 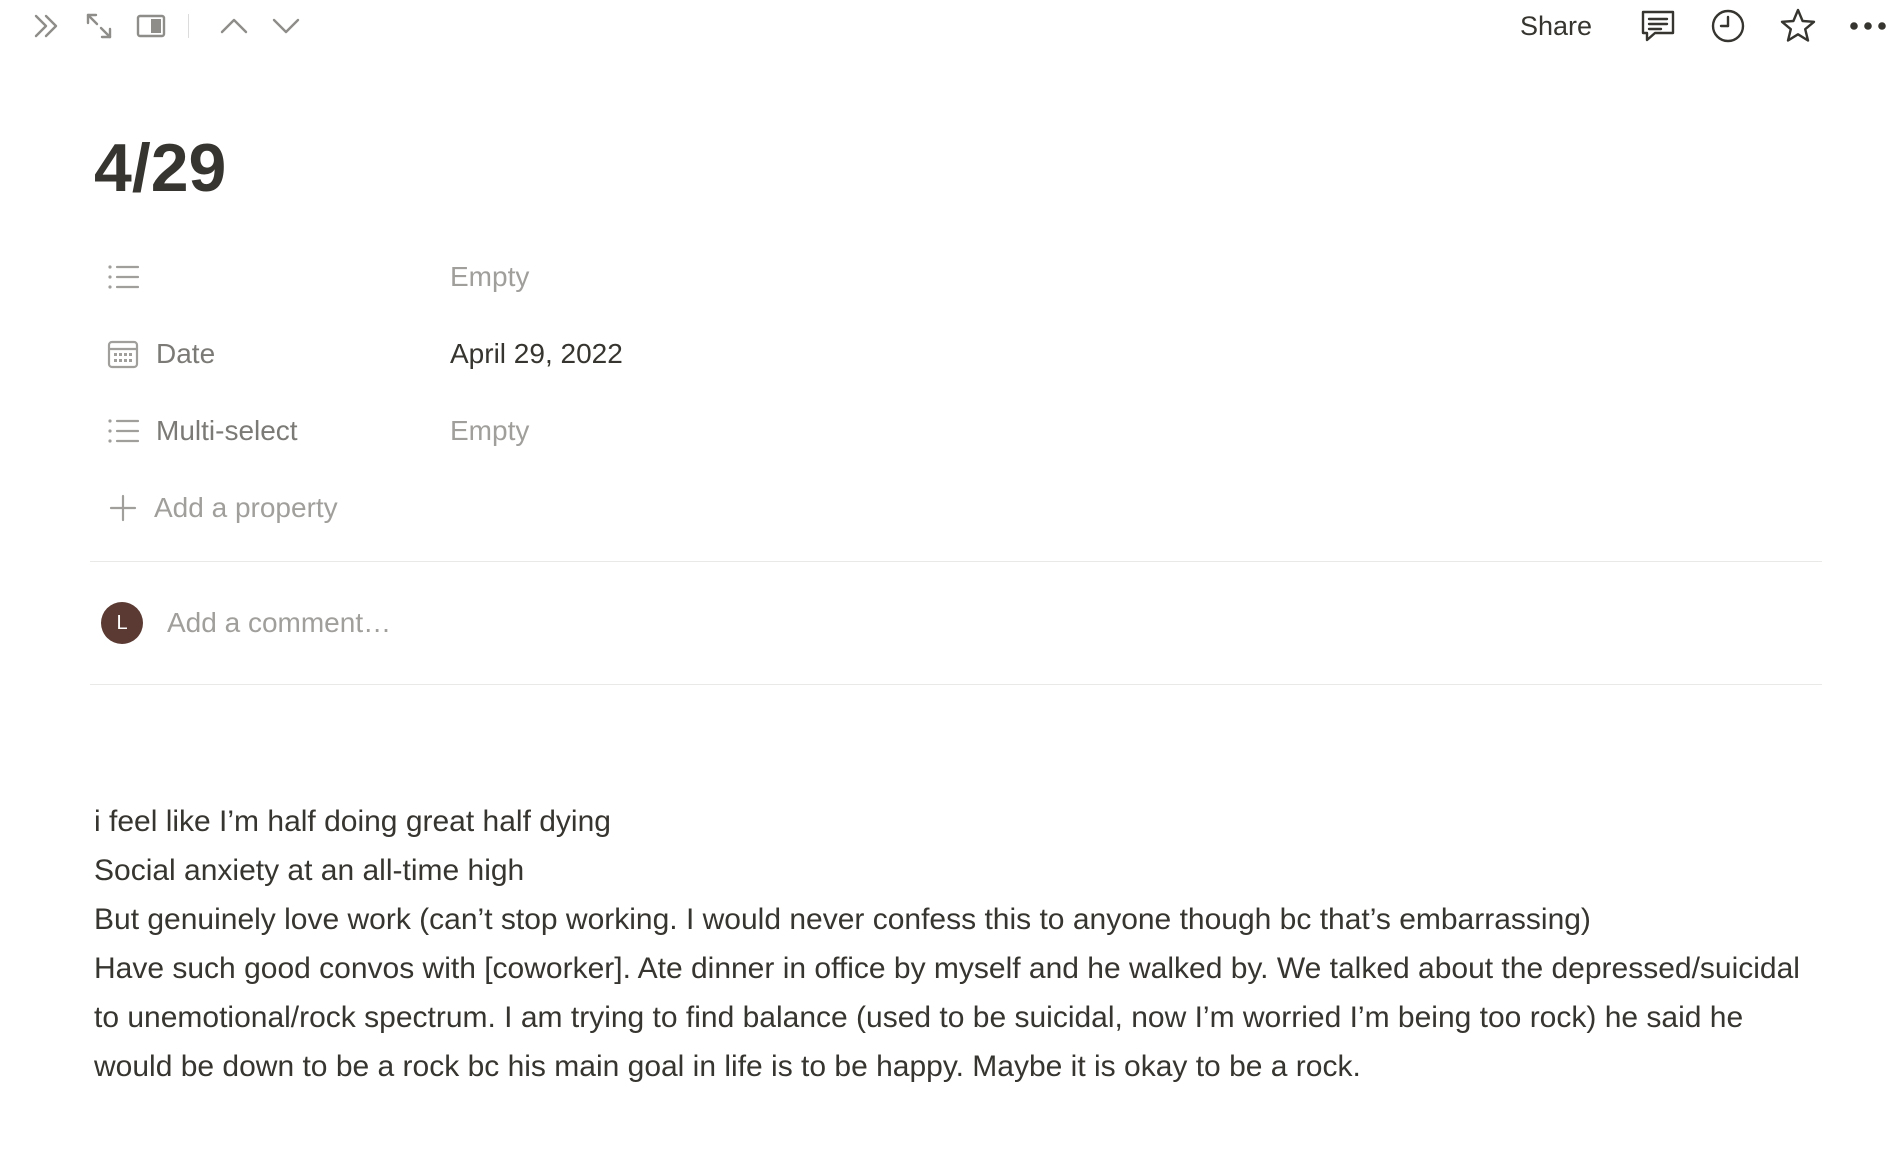 What do you see at coordinates (188, 26) in the screenshot?
I see `toolbar-divider` at bounding box center [188, 26].